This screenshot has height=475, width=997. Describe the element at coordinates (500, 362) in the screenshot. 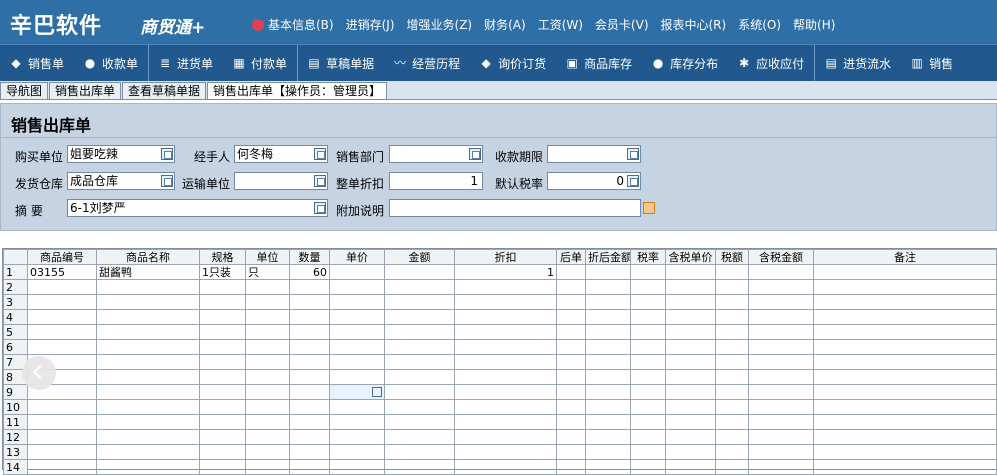

I see `table-row: 7` at that location.